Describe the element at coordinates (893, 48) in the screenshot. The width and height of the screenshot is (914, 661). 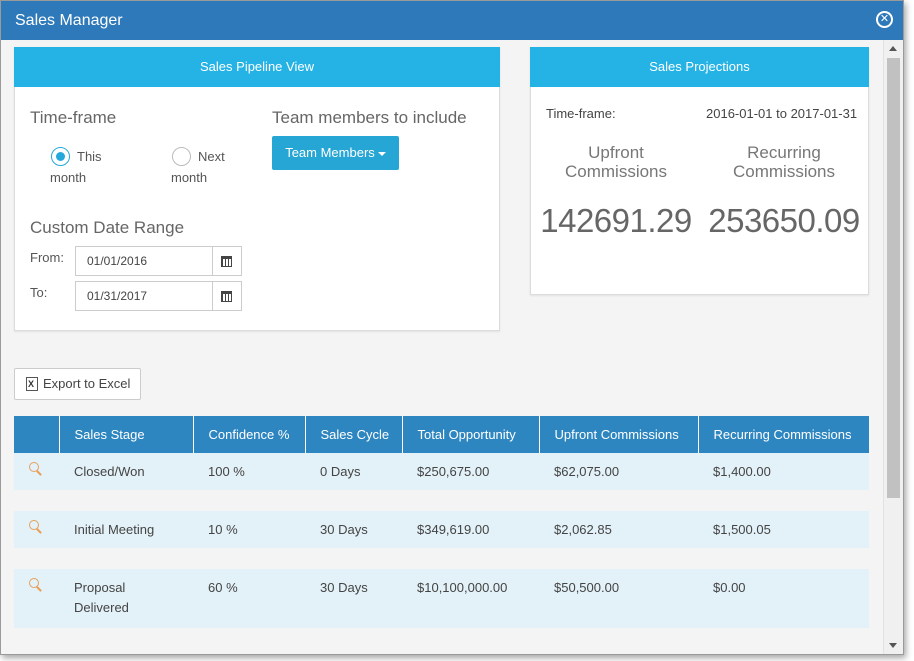
I see `scroll-up-arrow-icon` at that location.